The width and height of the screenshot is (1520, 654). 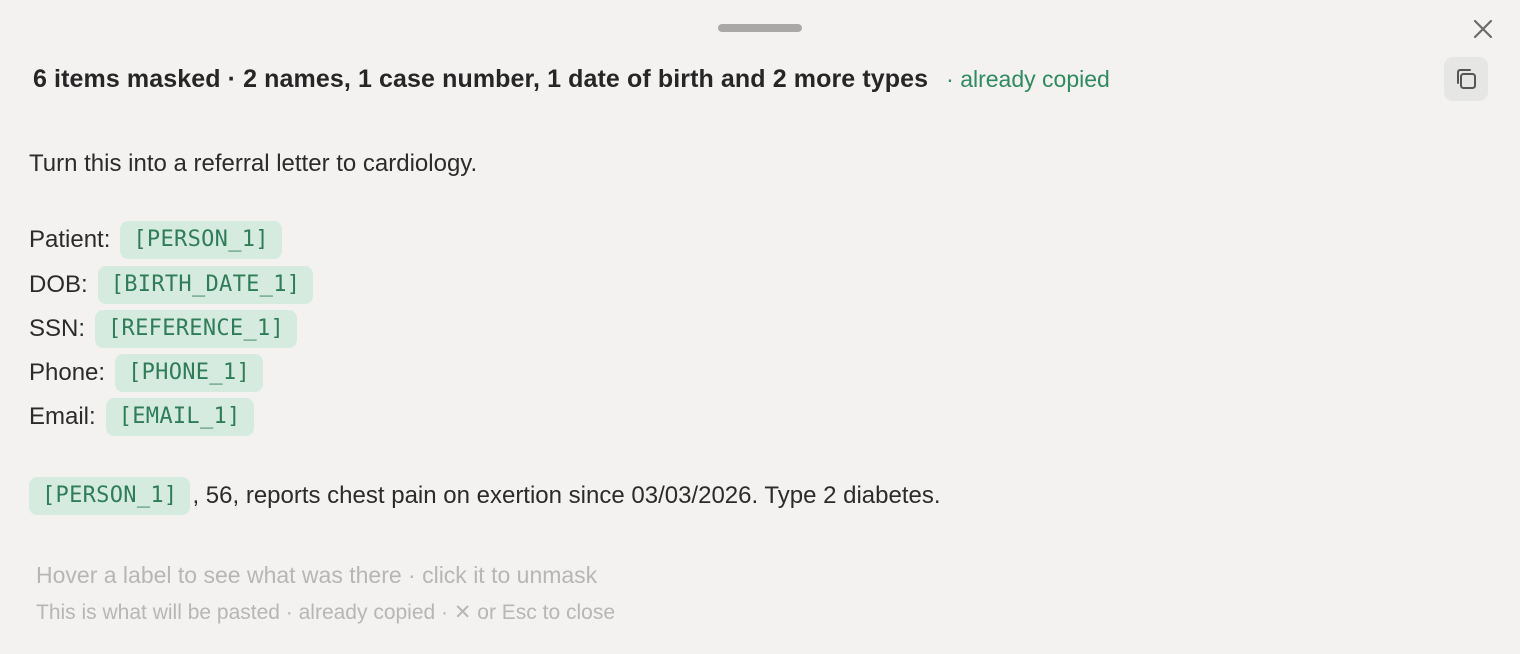 I want to click on field-label: Patient:, so click(x=70, y=239).